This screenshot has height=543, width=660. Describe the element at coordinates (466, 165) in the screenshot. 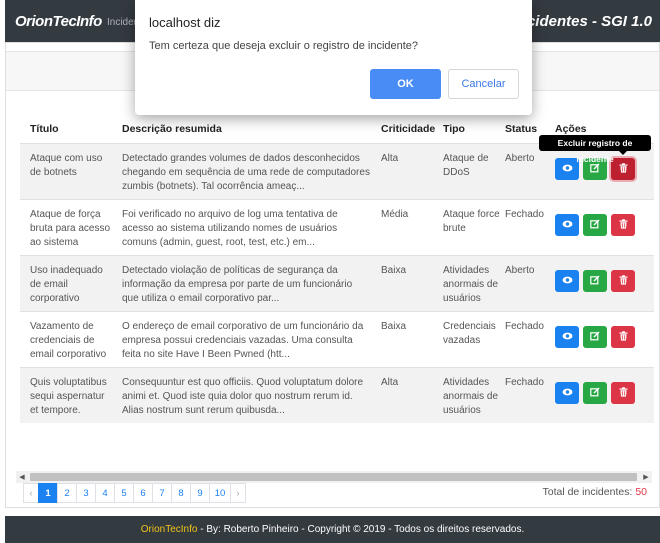

I see `cell-type: Ataque de DDoS` at that location.